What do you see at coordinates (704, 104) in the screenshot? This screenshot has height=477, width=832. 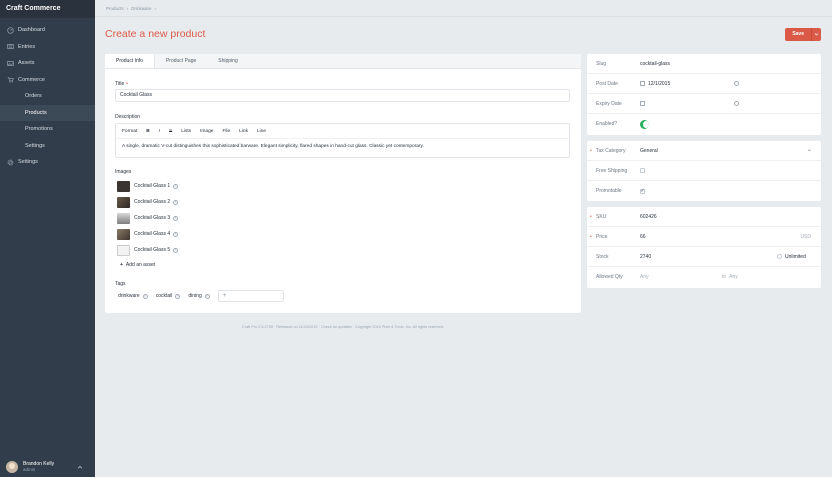 I see `expiry-date-row: Expiry Date` at bounding box center [704, 104].